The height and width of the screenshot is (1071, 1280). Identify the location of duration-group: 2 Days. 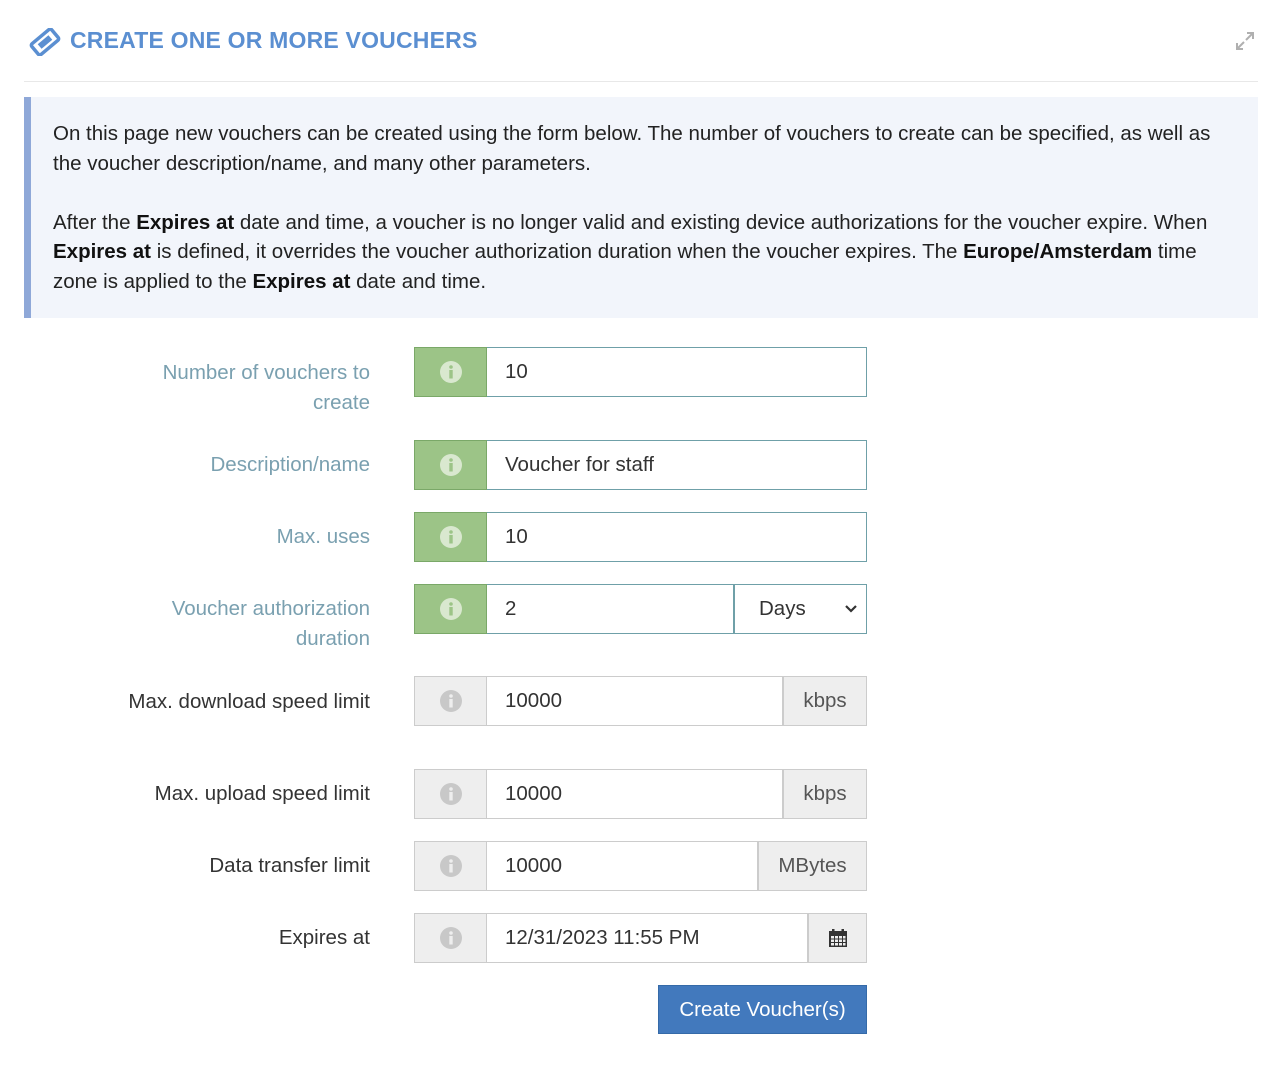
(640, 609).